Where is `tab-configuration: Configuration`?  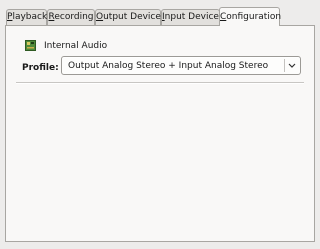
tab-configuration: Configuration is located at coordinates (250, 16).